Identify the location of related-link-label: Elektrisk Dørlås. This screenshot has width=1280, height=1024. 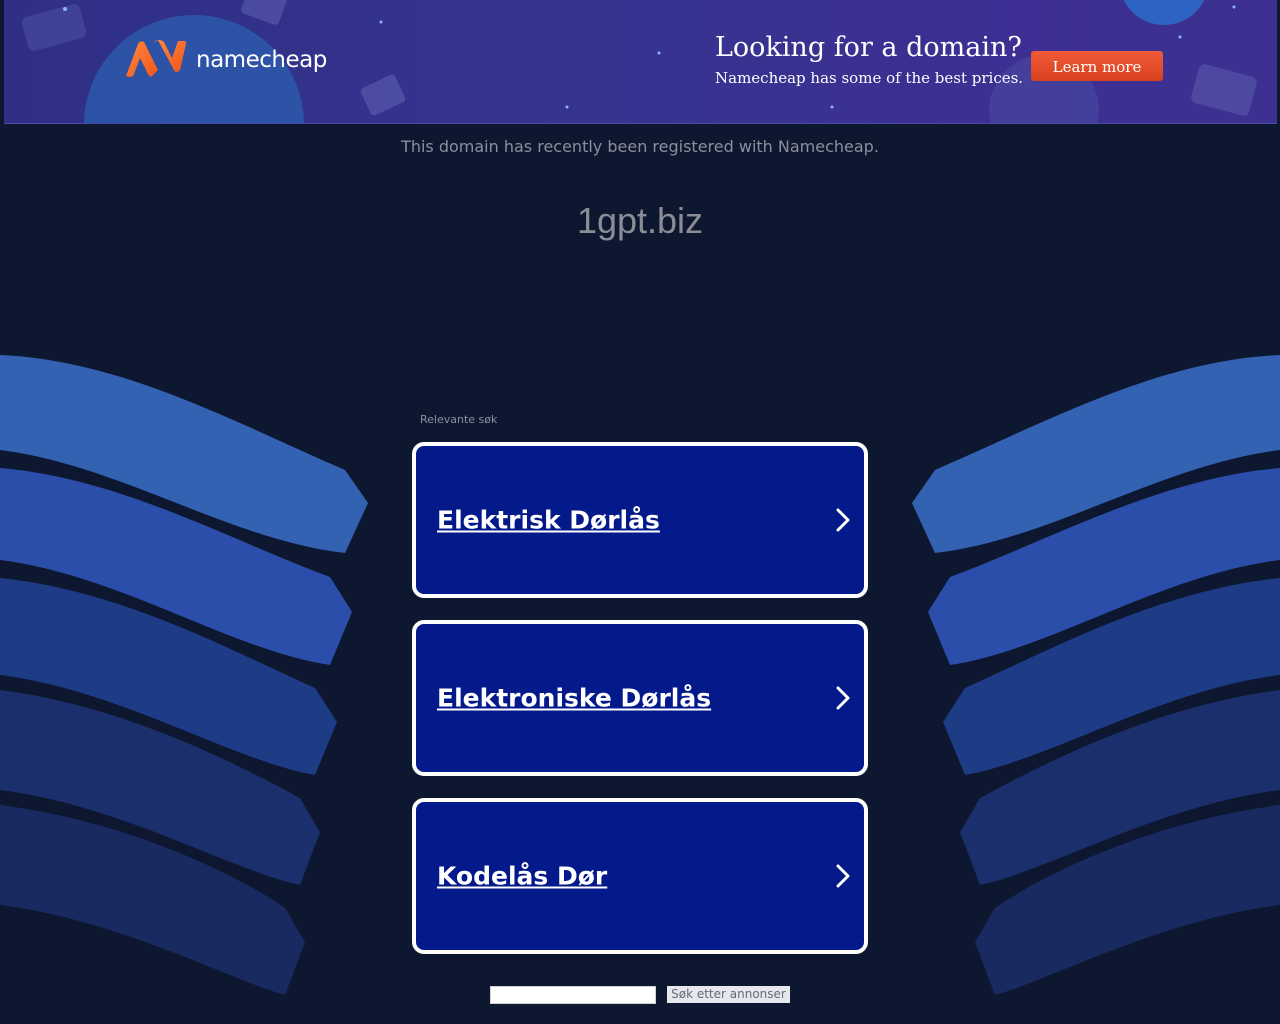
(548, 520).